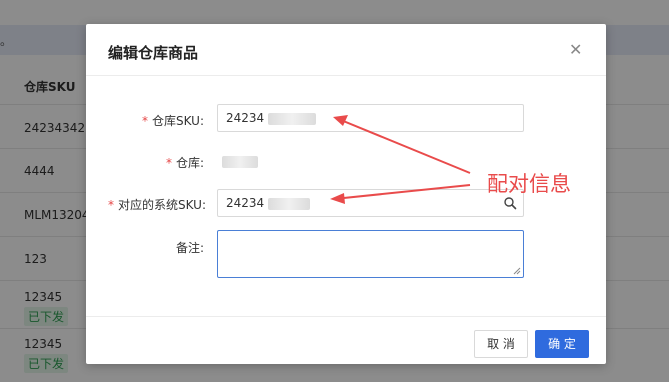  Describe the element at coordinates (370, 118) in the screenshot. I see `warehouse-sku-input: 24234` at that location.